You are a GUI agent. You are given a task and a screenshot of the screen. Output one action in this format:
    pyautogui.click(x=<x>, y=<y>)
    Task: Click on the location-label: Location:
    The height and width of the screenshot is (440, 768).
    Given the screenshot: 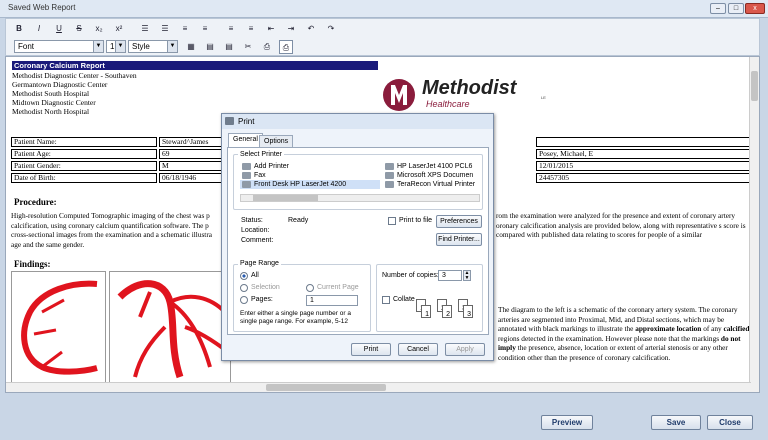 What is the action you would take?
    pyautogui.click(x=255, y=230)
    